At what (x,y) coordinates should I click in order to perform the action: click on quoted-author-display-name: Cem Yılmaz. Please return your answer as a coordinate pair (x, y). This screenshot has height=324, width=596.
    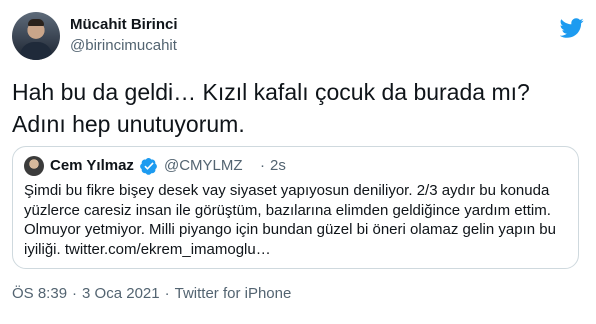
    Looking at the image, I should click on (92, 165).